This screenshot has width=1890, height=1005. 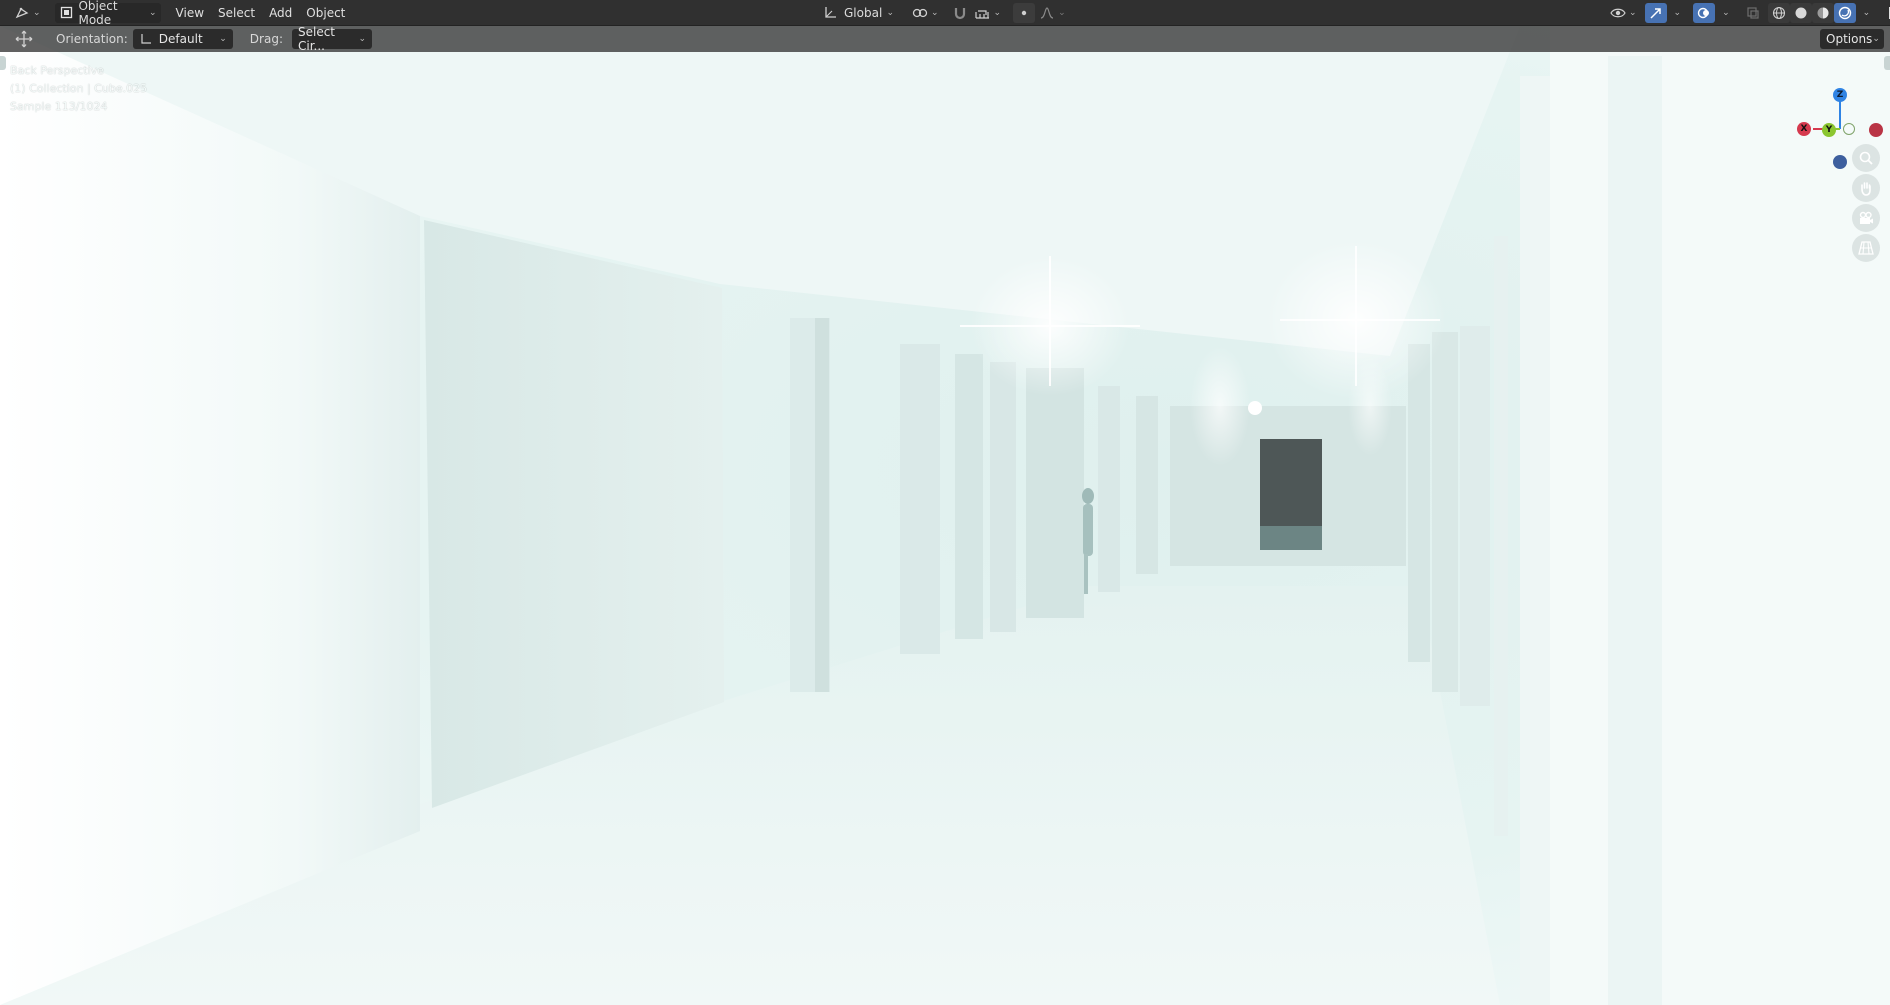 I want to click on orientation-dropdown: Default ⌄, so click(x=182, y=39).